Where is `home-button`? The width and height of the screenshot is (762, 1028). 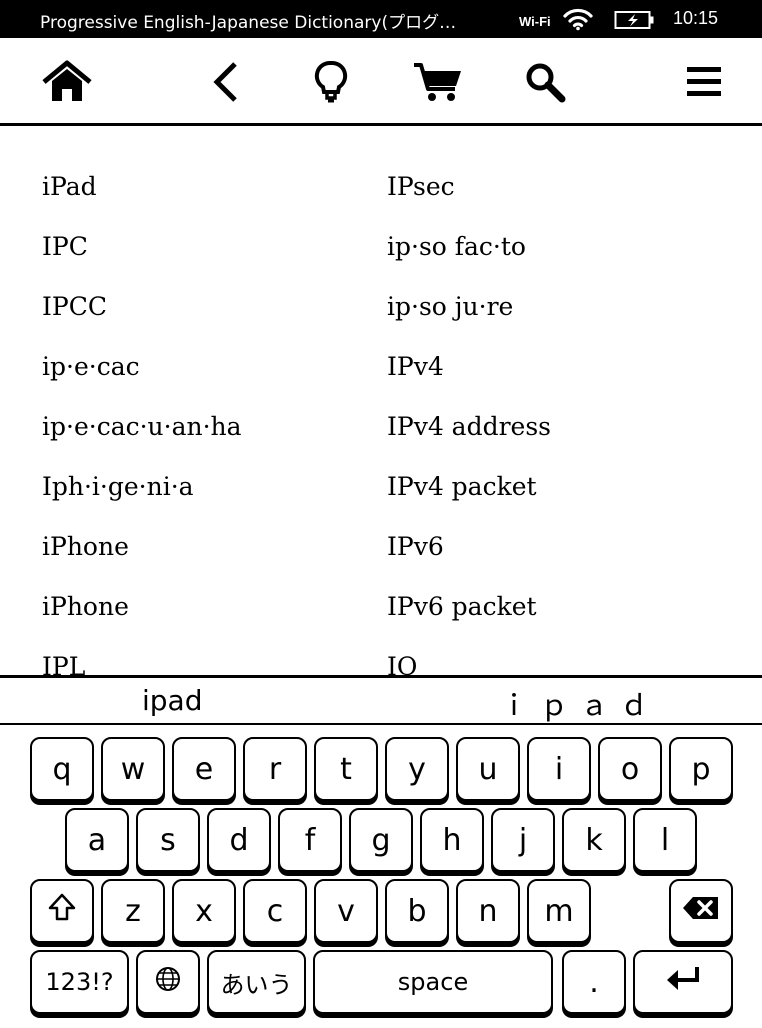 home-button is located at coordinates (67, 82).